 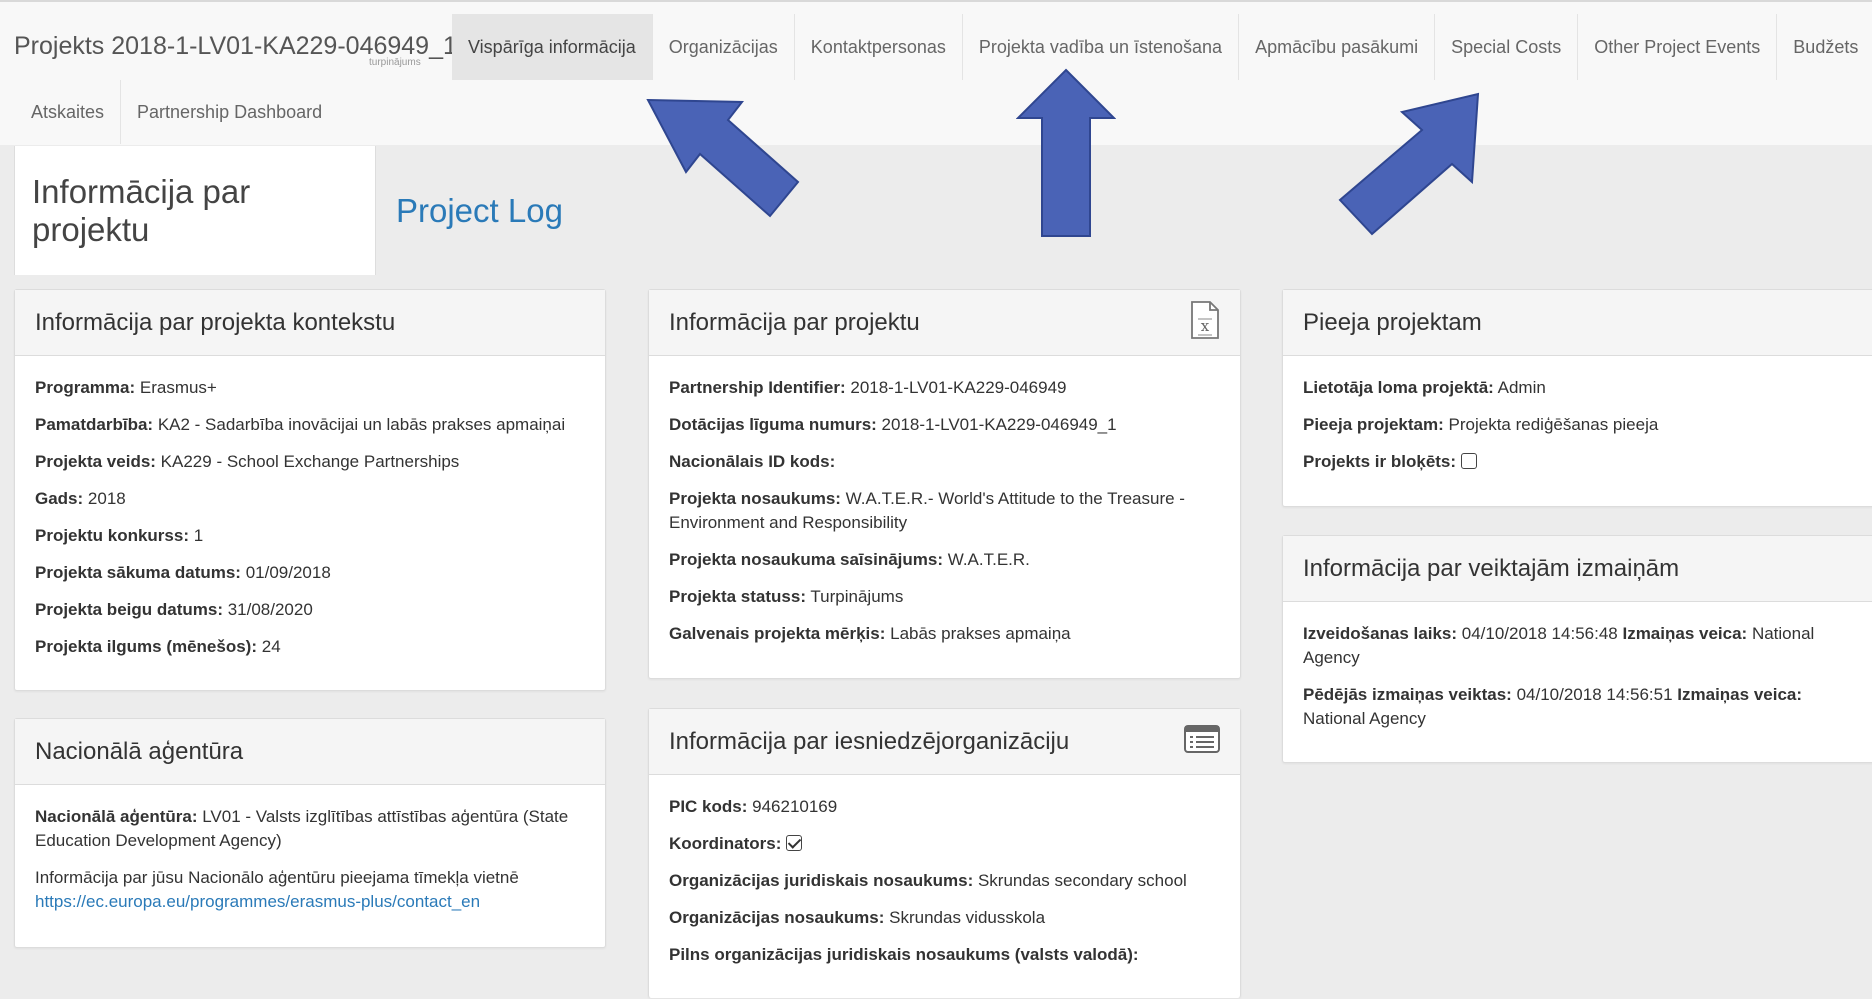 What do you see at coordinates (1409, 164) in the screenshot?
I see `arrow-up-right-icon` at bounding box center [1409, 164].